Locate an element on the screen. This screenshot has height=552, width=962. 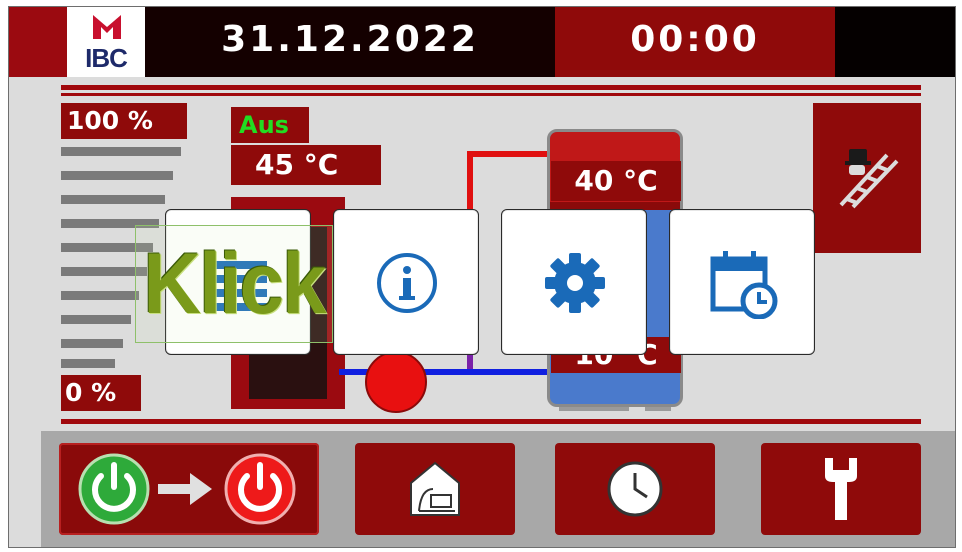
gear-icon is located at coordinates (575, 283).